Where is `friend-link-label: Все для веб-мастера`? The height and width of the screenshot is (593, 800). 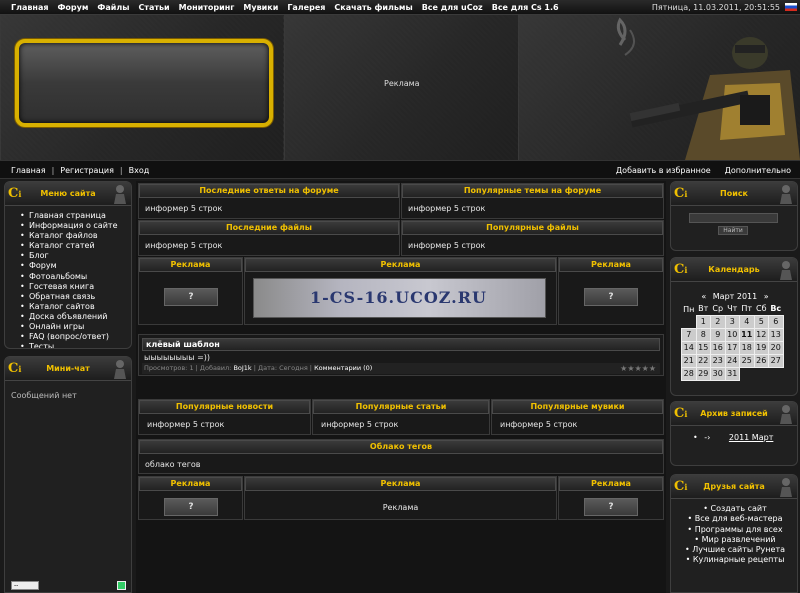 friend-link-label: Все для веб-мастера is located at coordinates (739, 518).